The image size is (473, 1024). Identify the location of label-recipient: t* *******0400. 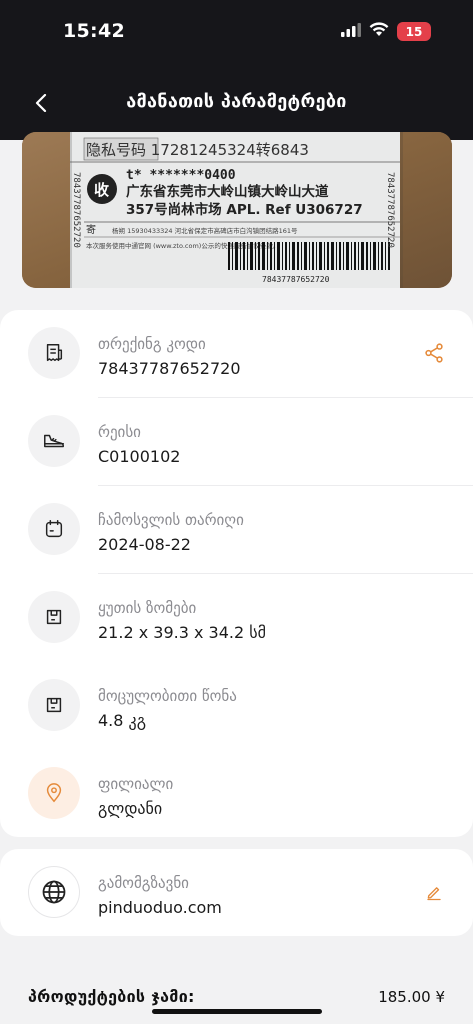
(181, 175).